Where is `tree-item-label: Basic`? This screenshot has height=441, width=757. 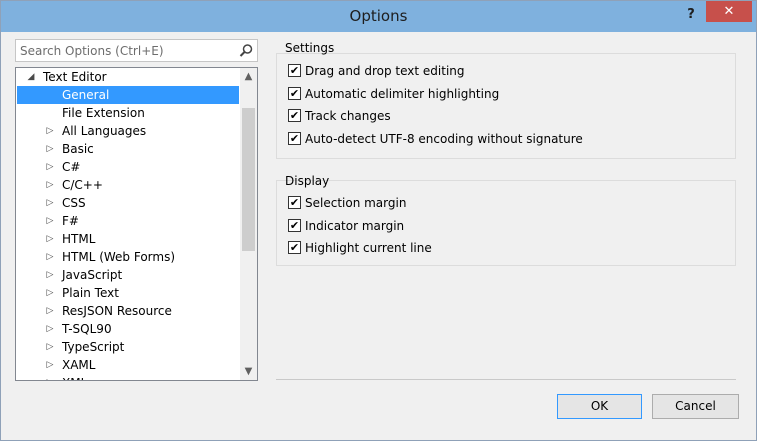
tree-item-label: Basic is located at coordinates (78, 149).